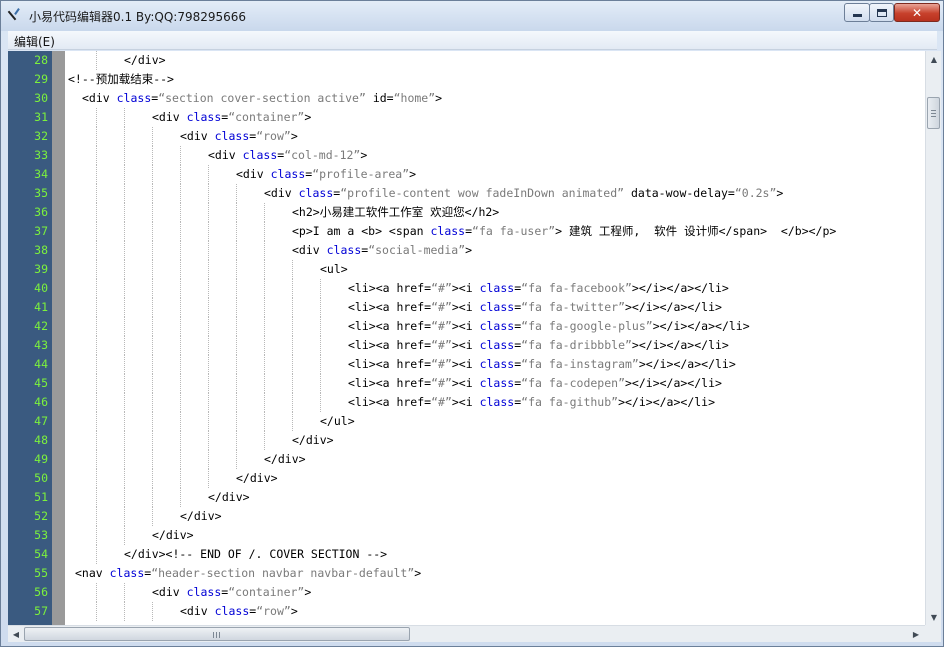  I want to click on code-line: 47 </ul>, so click(466, 421).